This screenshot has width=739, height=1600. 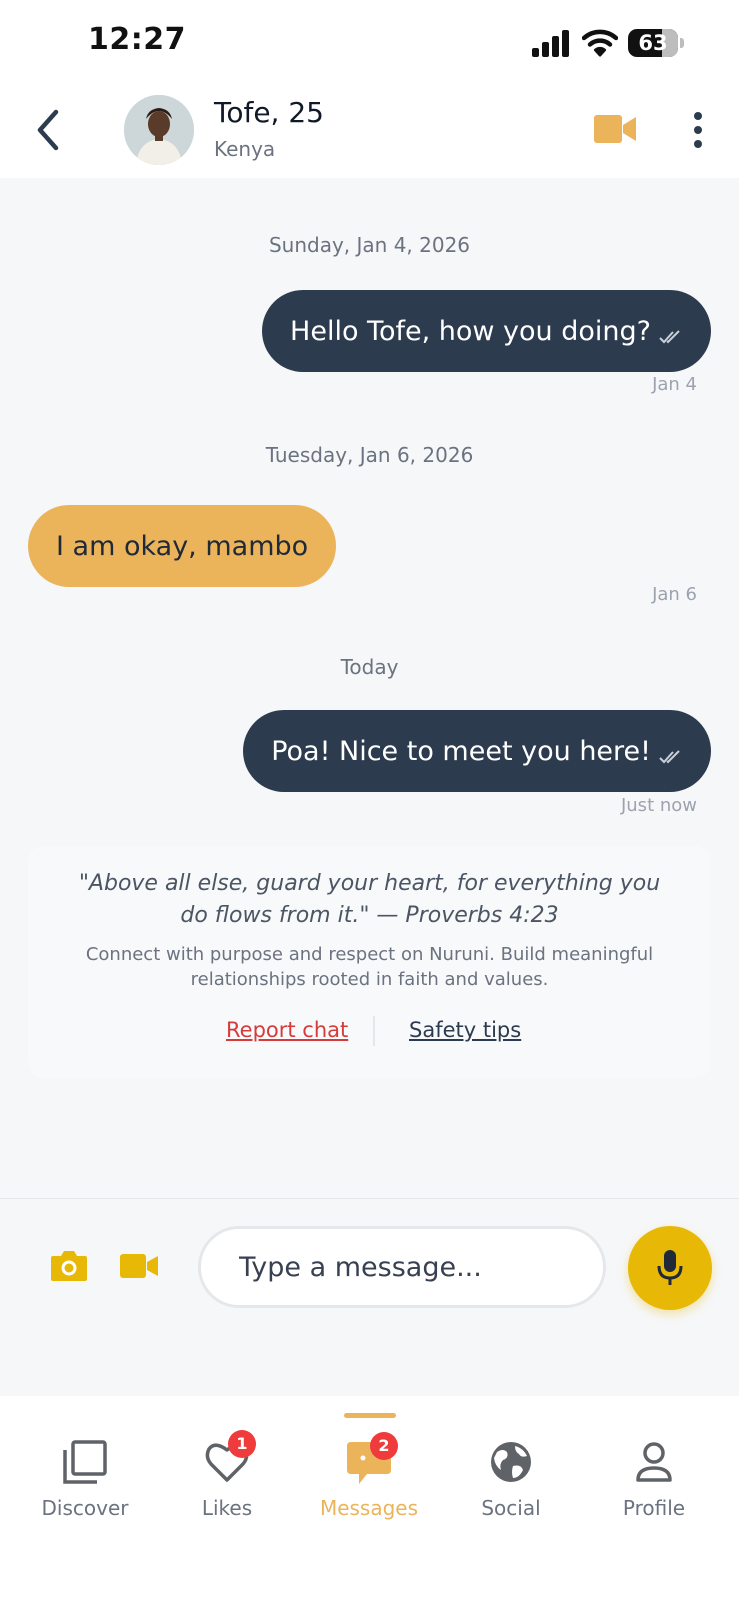 I want to click on wifi-icon, so click(x=600, y=43).